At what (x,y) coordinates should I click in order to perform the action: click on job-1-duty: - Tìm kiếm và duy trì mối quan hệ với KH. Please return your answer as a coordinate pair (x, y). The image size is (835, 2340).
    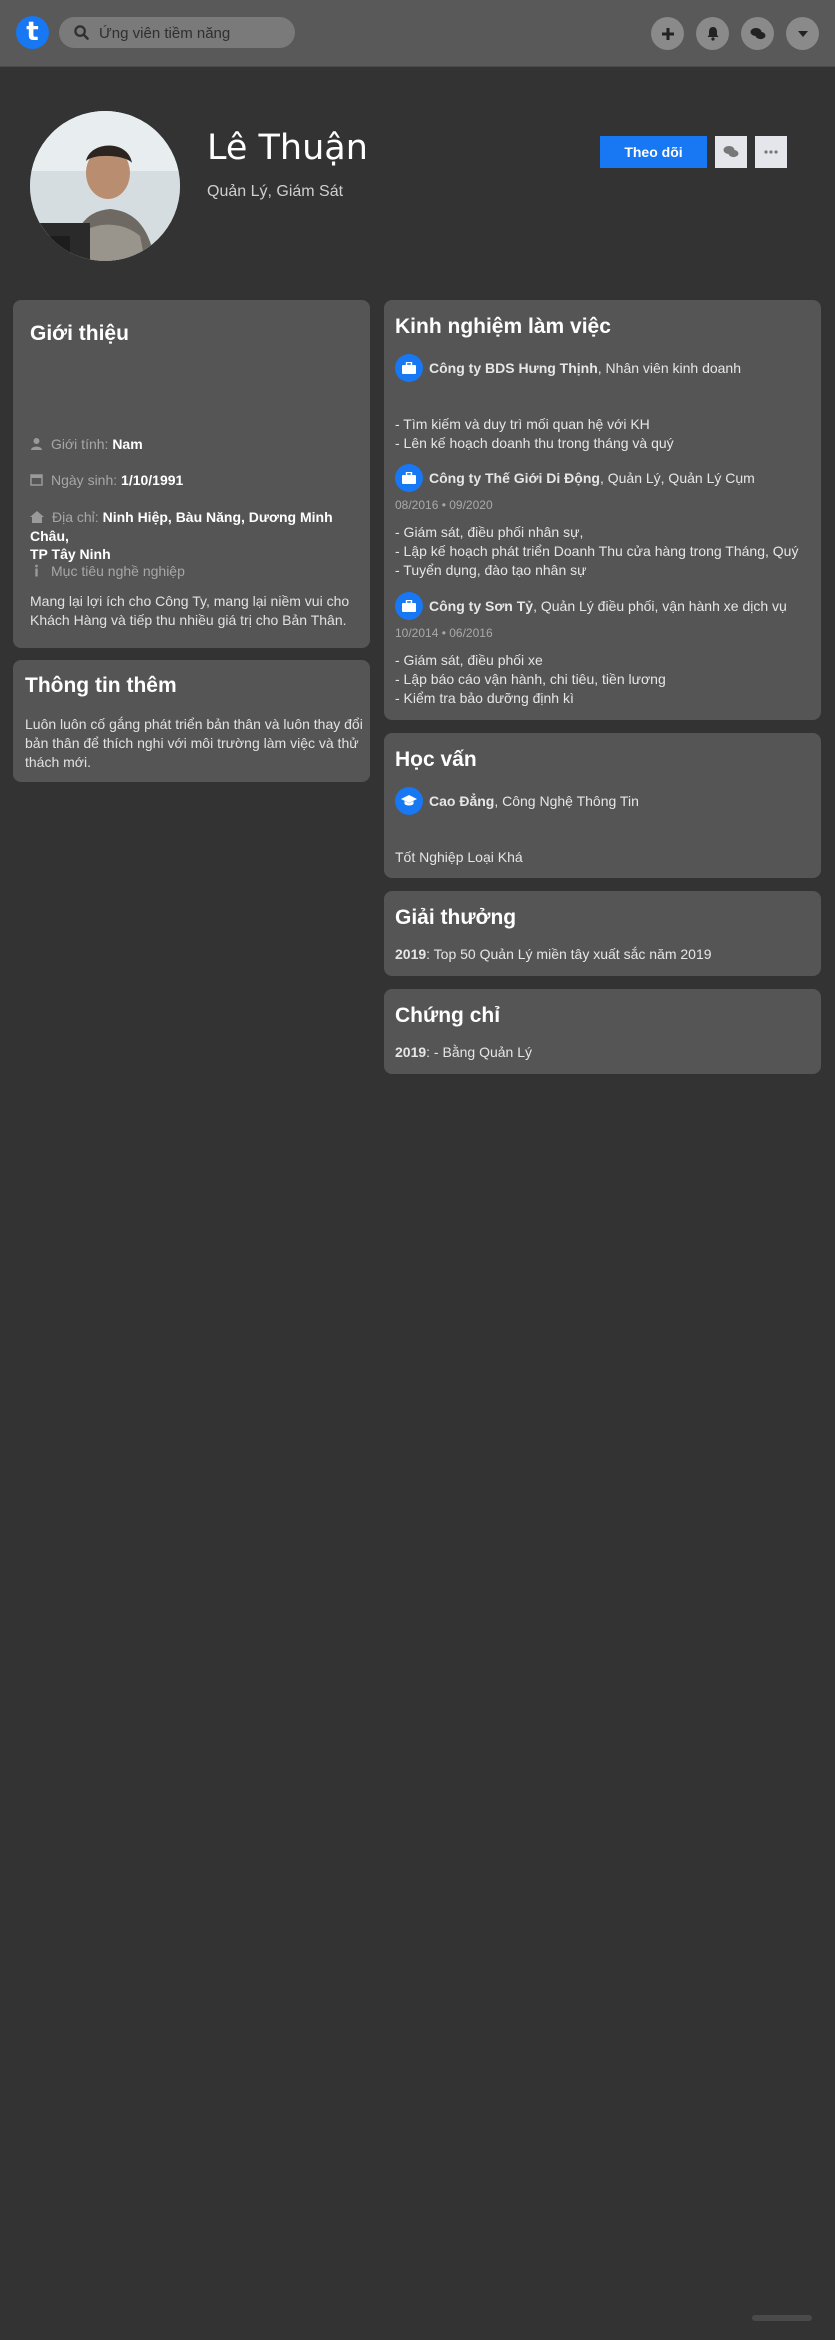
    Looking at the image, I should click on (522, 424).